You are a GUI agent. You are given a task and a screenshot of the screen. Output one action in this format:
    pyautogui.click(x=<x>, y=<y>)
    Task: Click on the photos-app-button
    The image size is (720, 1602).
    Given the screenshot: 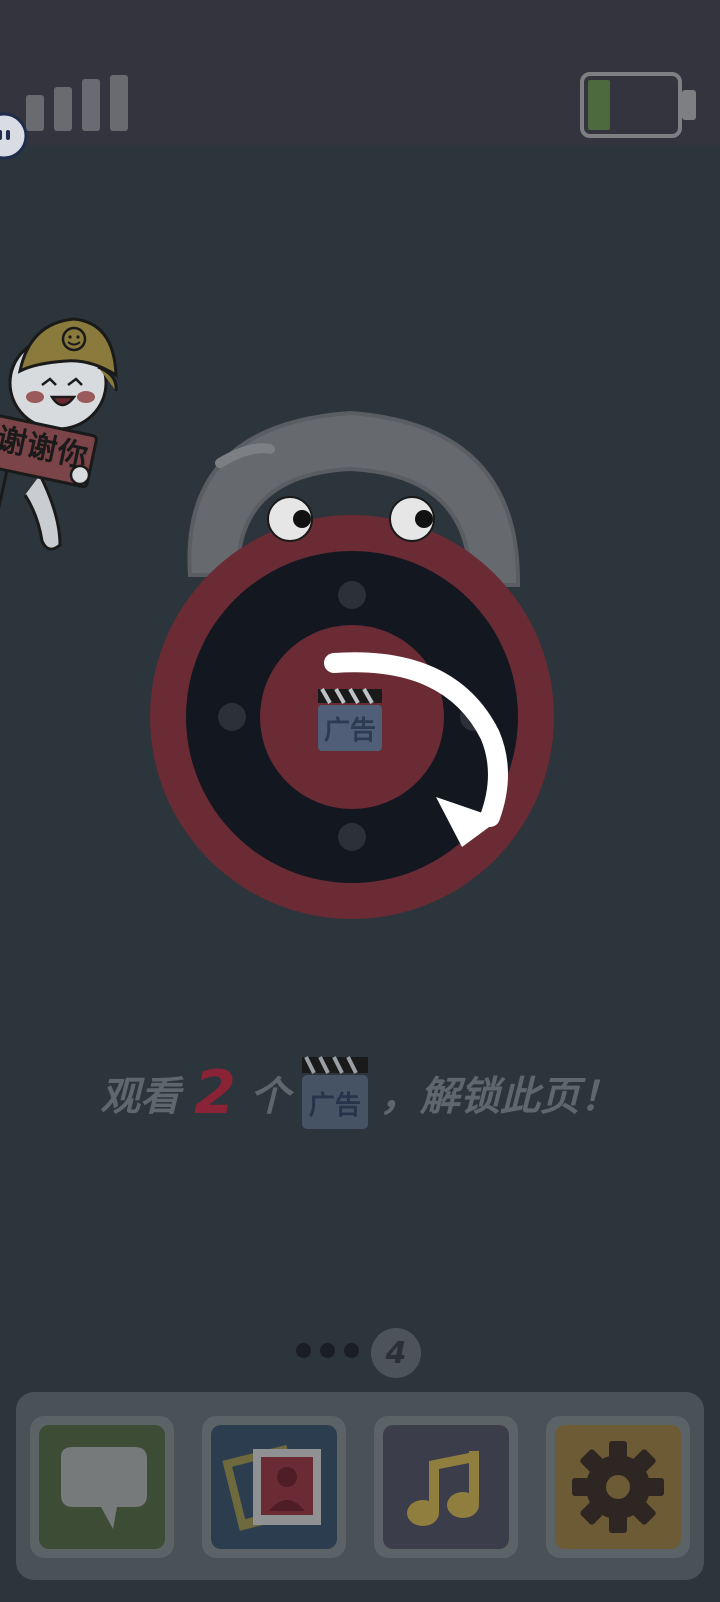 What is the action you would take?
    pyautogui.click(x=274, y=1487)
    